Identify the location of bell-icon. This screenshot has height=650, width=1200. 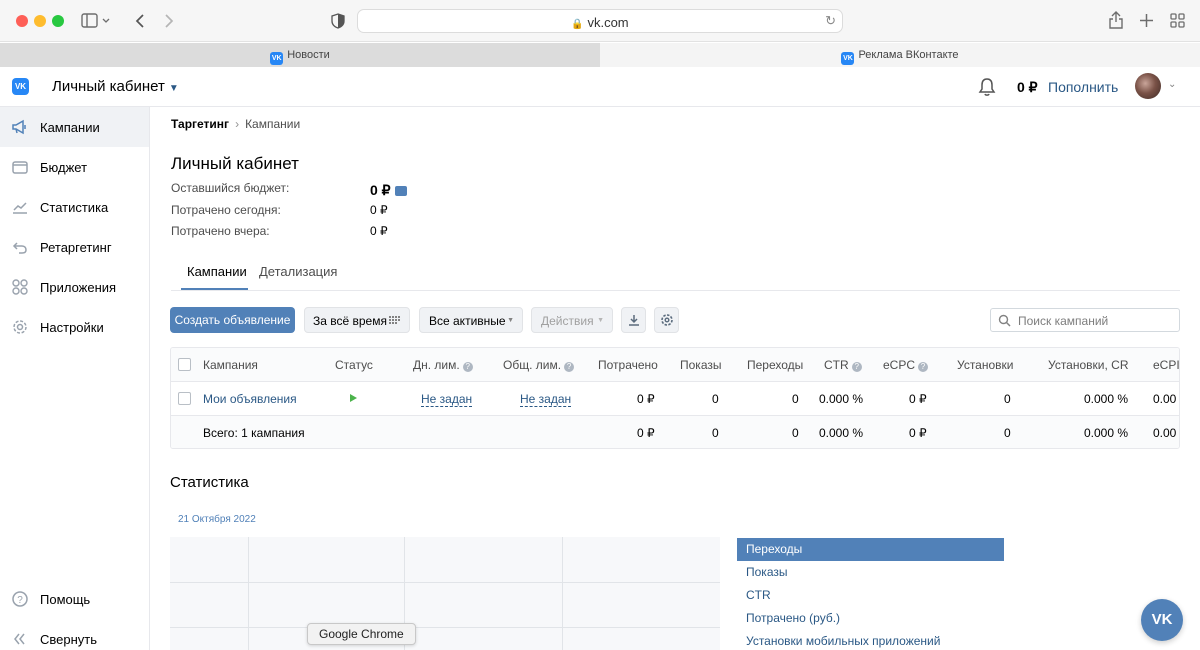
(987, 87).